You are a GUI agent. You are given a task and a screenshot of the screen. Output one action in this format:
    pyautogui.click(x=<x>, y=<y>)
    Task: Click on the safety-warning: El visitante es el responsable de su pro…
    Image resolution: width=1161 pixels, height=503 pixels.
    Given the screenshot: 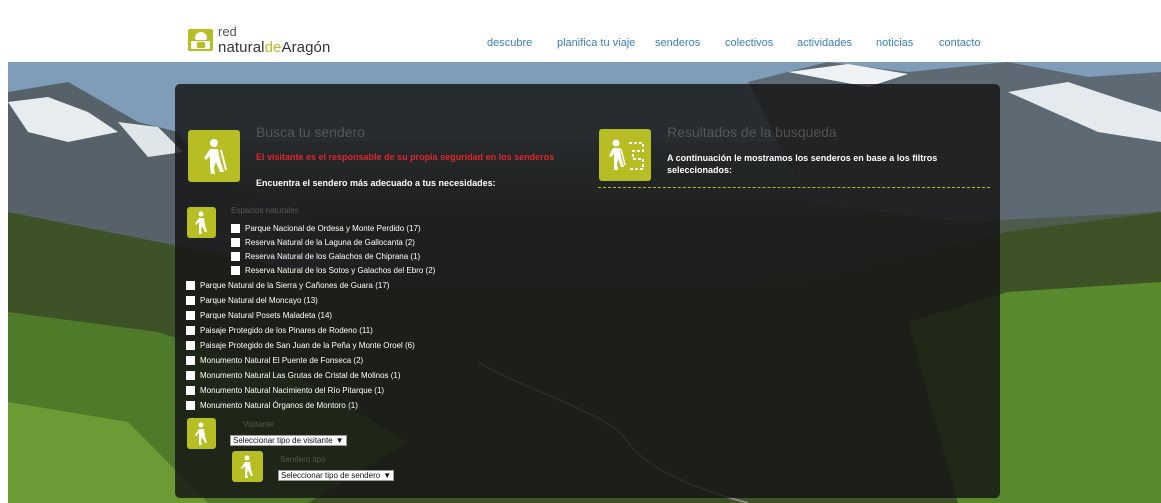 What is the action you would take?
    pyautogui.click(x=405, y=157)
    